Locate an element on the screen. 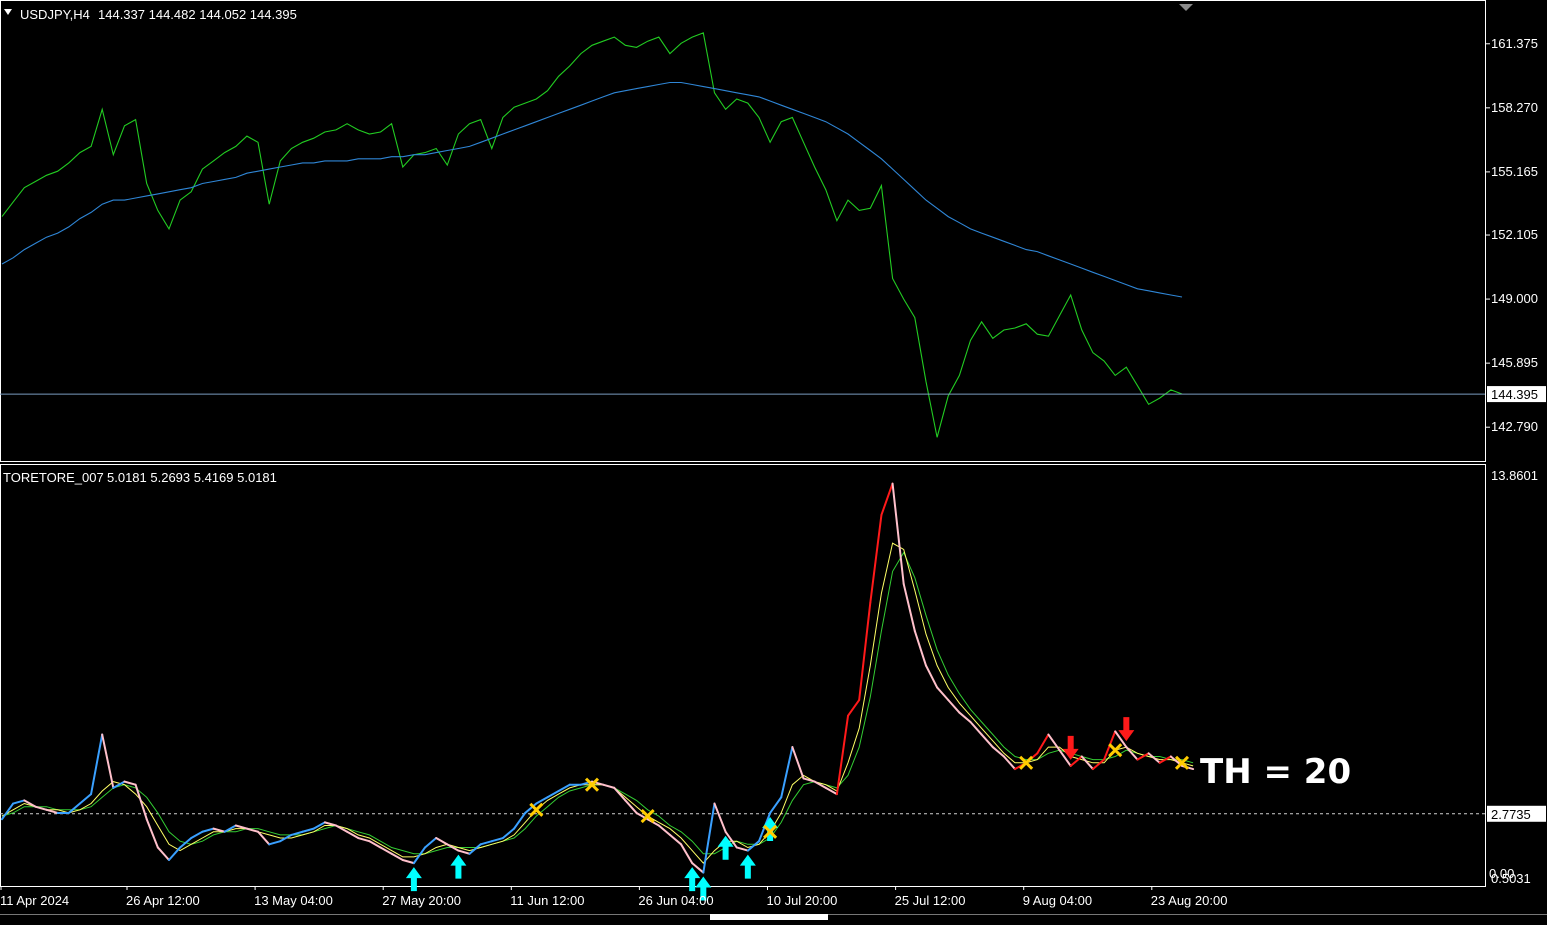 The width and height of the screenshot is (1547, 925). time-tick-label: 11 Apr 2024 is located at coordinates (34, 900).